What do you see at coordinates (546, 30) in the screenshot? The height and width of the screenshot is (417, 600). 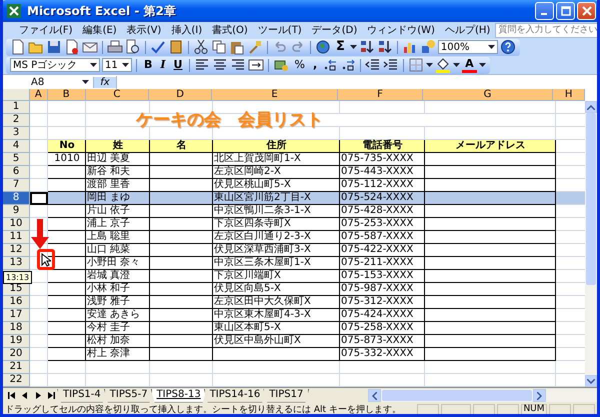 I see `help-search-field: 質問を入力してください` at bounding box center [546, 30].